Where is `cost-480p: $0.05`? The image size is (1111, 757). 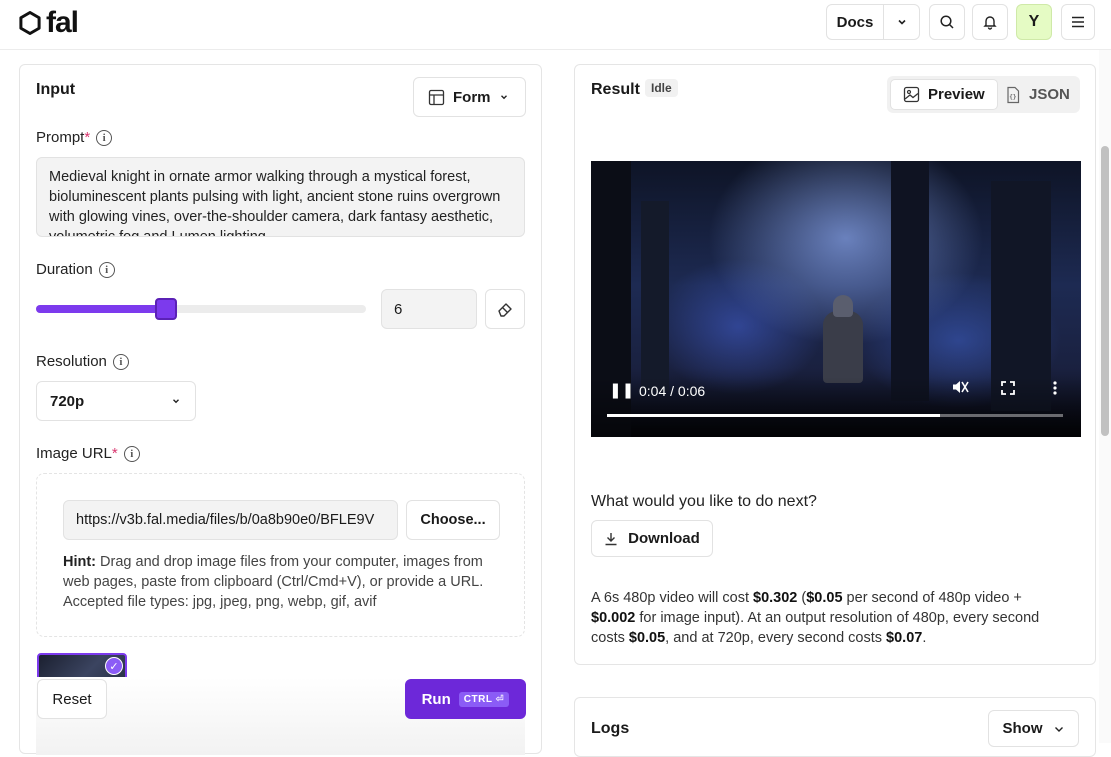 cost-480p: $0.05 is located at coordinates (647, 638).